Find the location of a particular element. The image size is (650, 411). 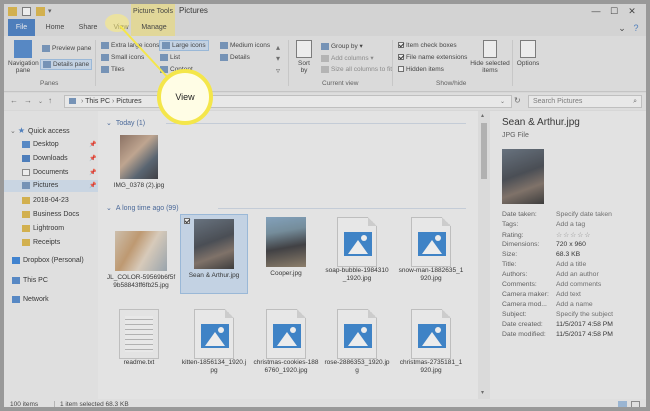

back-arrow-icon: ← is located at coordinates (14, 100).